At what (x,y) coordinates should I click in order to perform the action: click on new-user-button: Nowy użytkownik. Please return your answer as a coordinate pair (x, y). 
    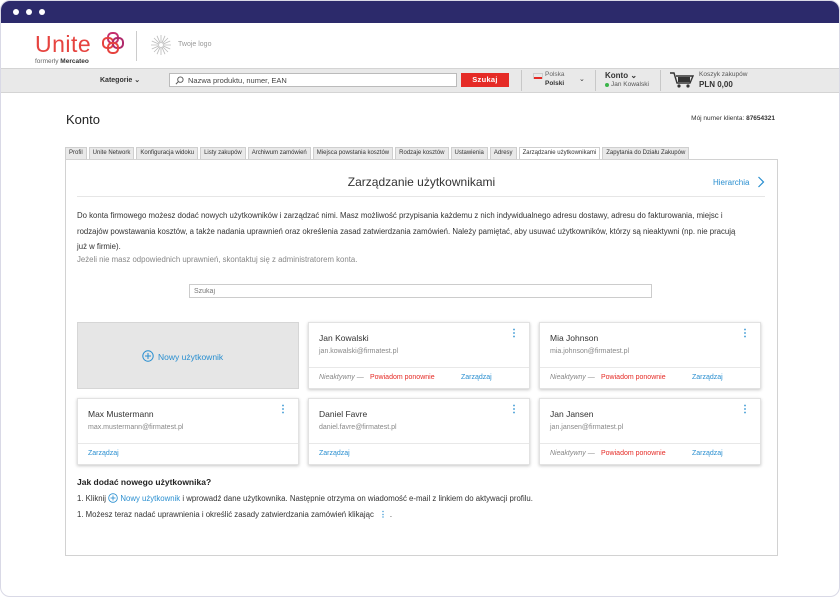
    Looking at the image, I should click on (188, 355).